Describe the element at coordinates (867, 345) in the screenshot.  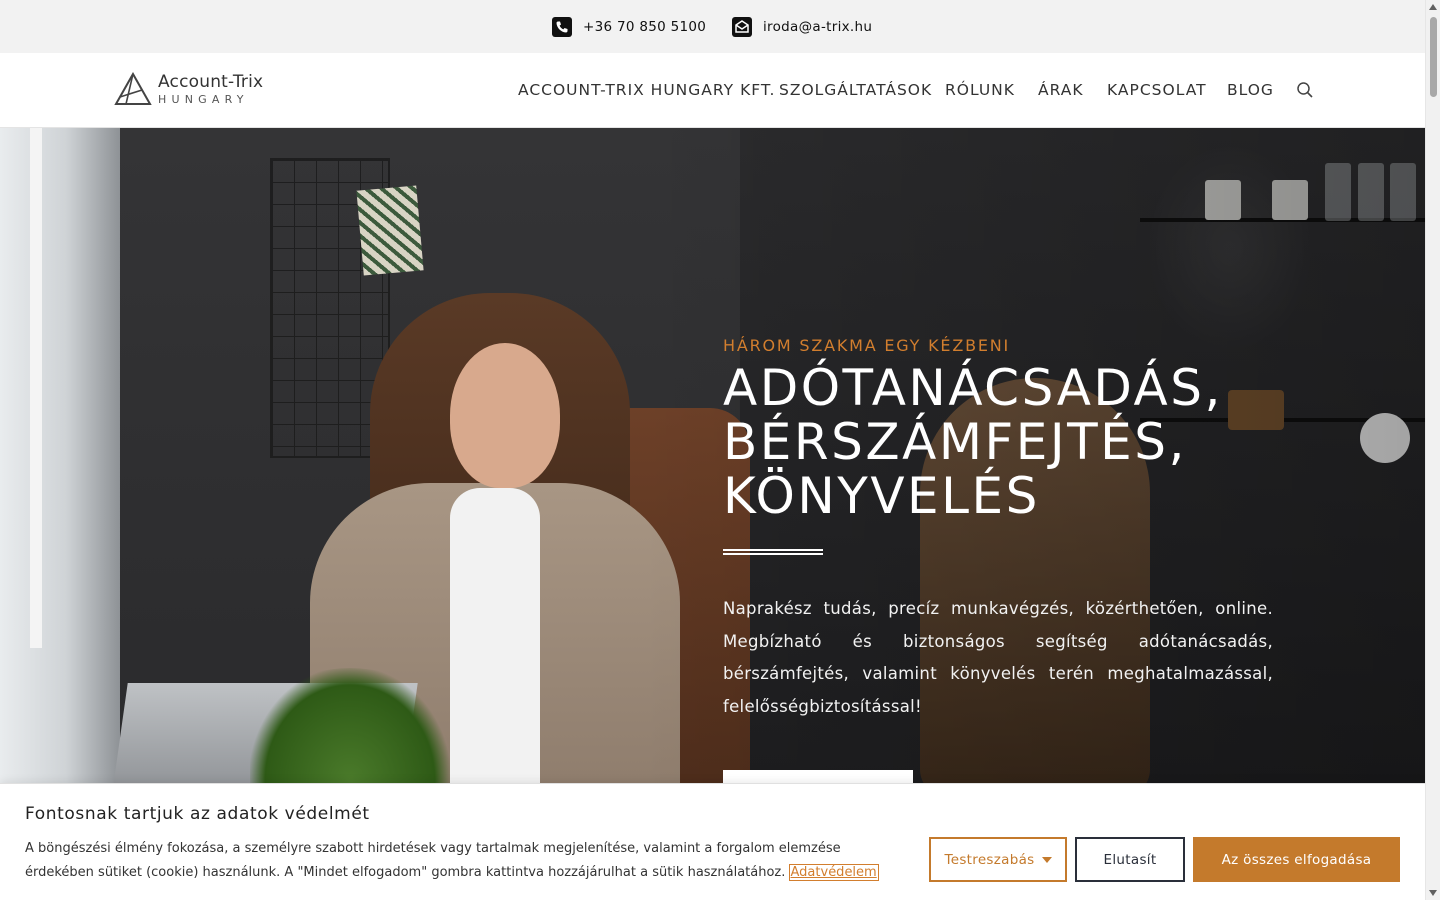
I see `hero-kicker: HÁROM SZAKMA EGY KÉZBENI` at that location.